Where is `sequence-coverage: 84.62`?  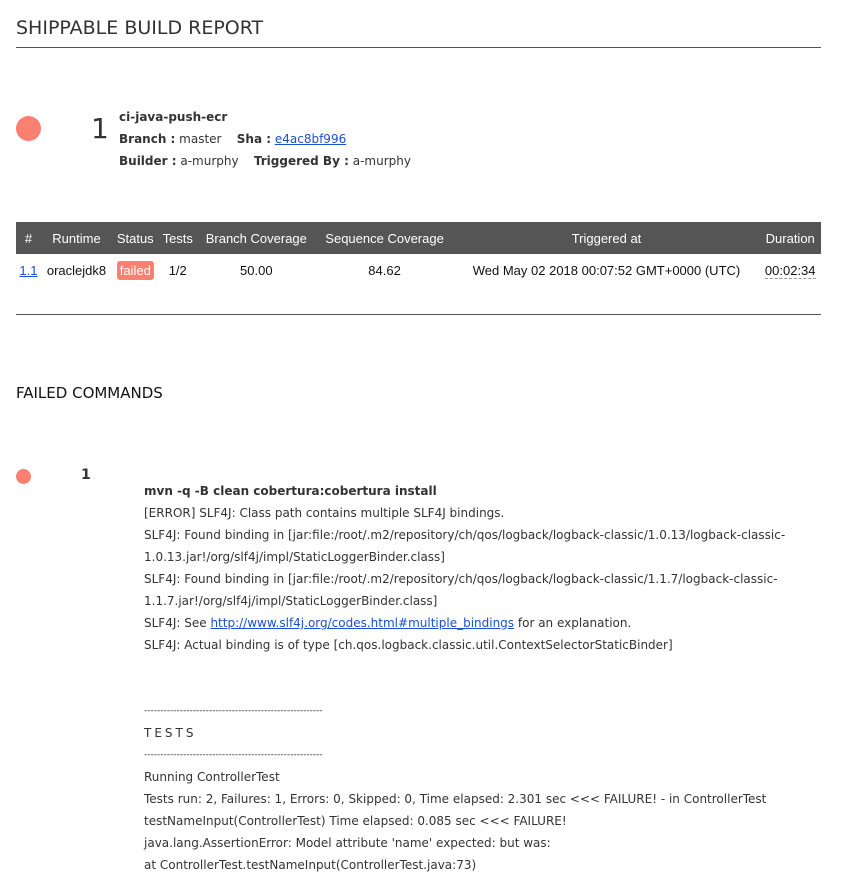
sequence-coverage: 84.62 is located at coordinates (384, 270).